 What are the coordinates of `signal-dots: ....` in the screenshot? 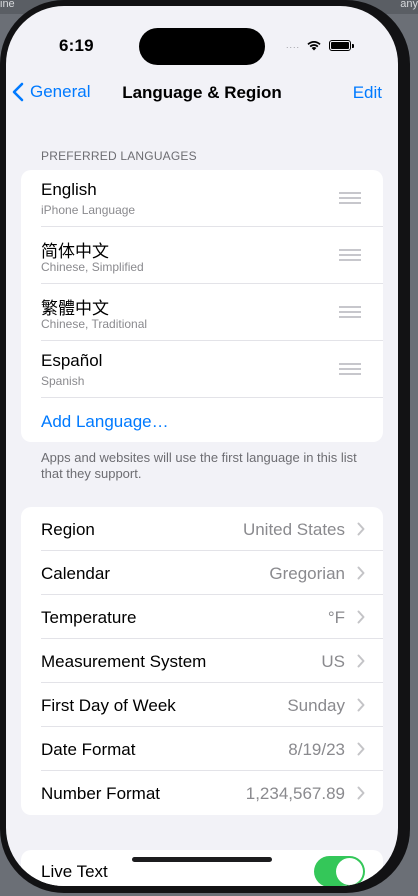 It's located at (293, 45).